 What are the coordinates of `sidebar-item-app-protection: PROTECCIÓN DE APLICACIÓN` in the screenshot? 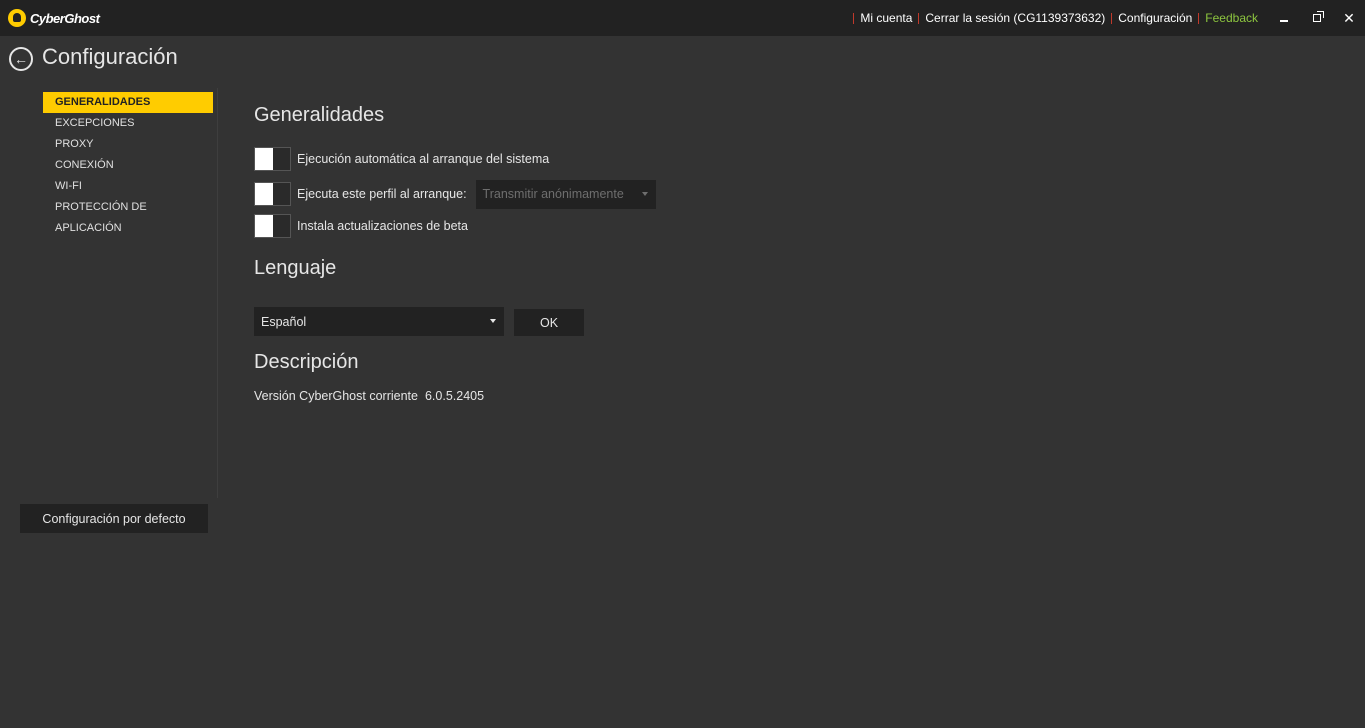 It's located at (128, 215).